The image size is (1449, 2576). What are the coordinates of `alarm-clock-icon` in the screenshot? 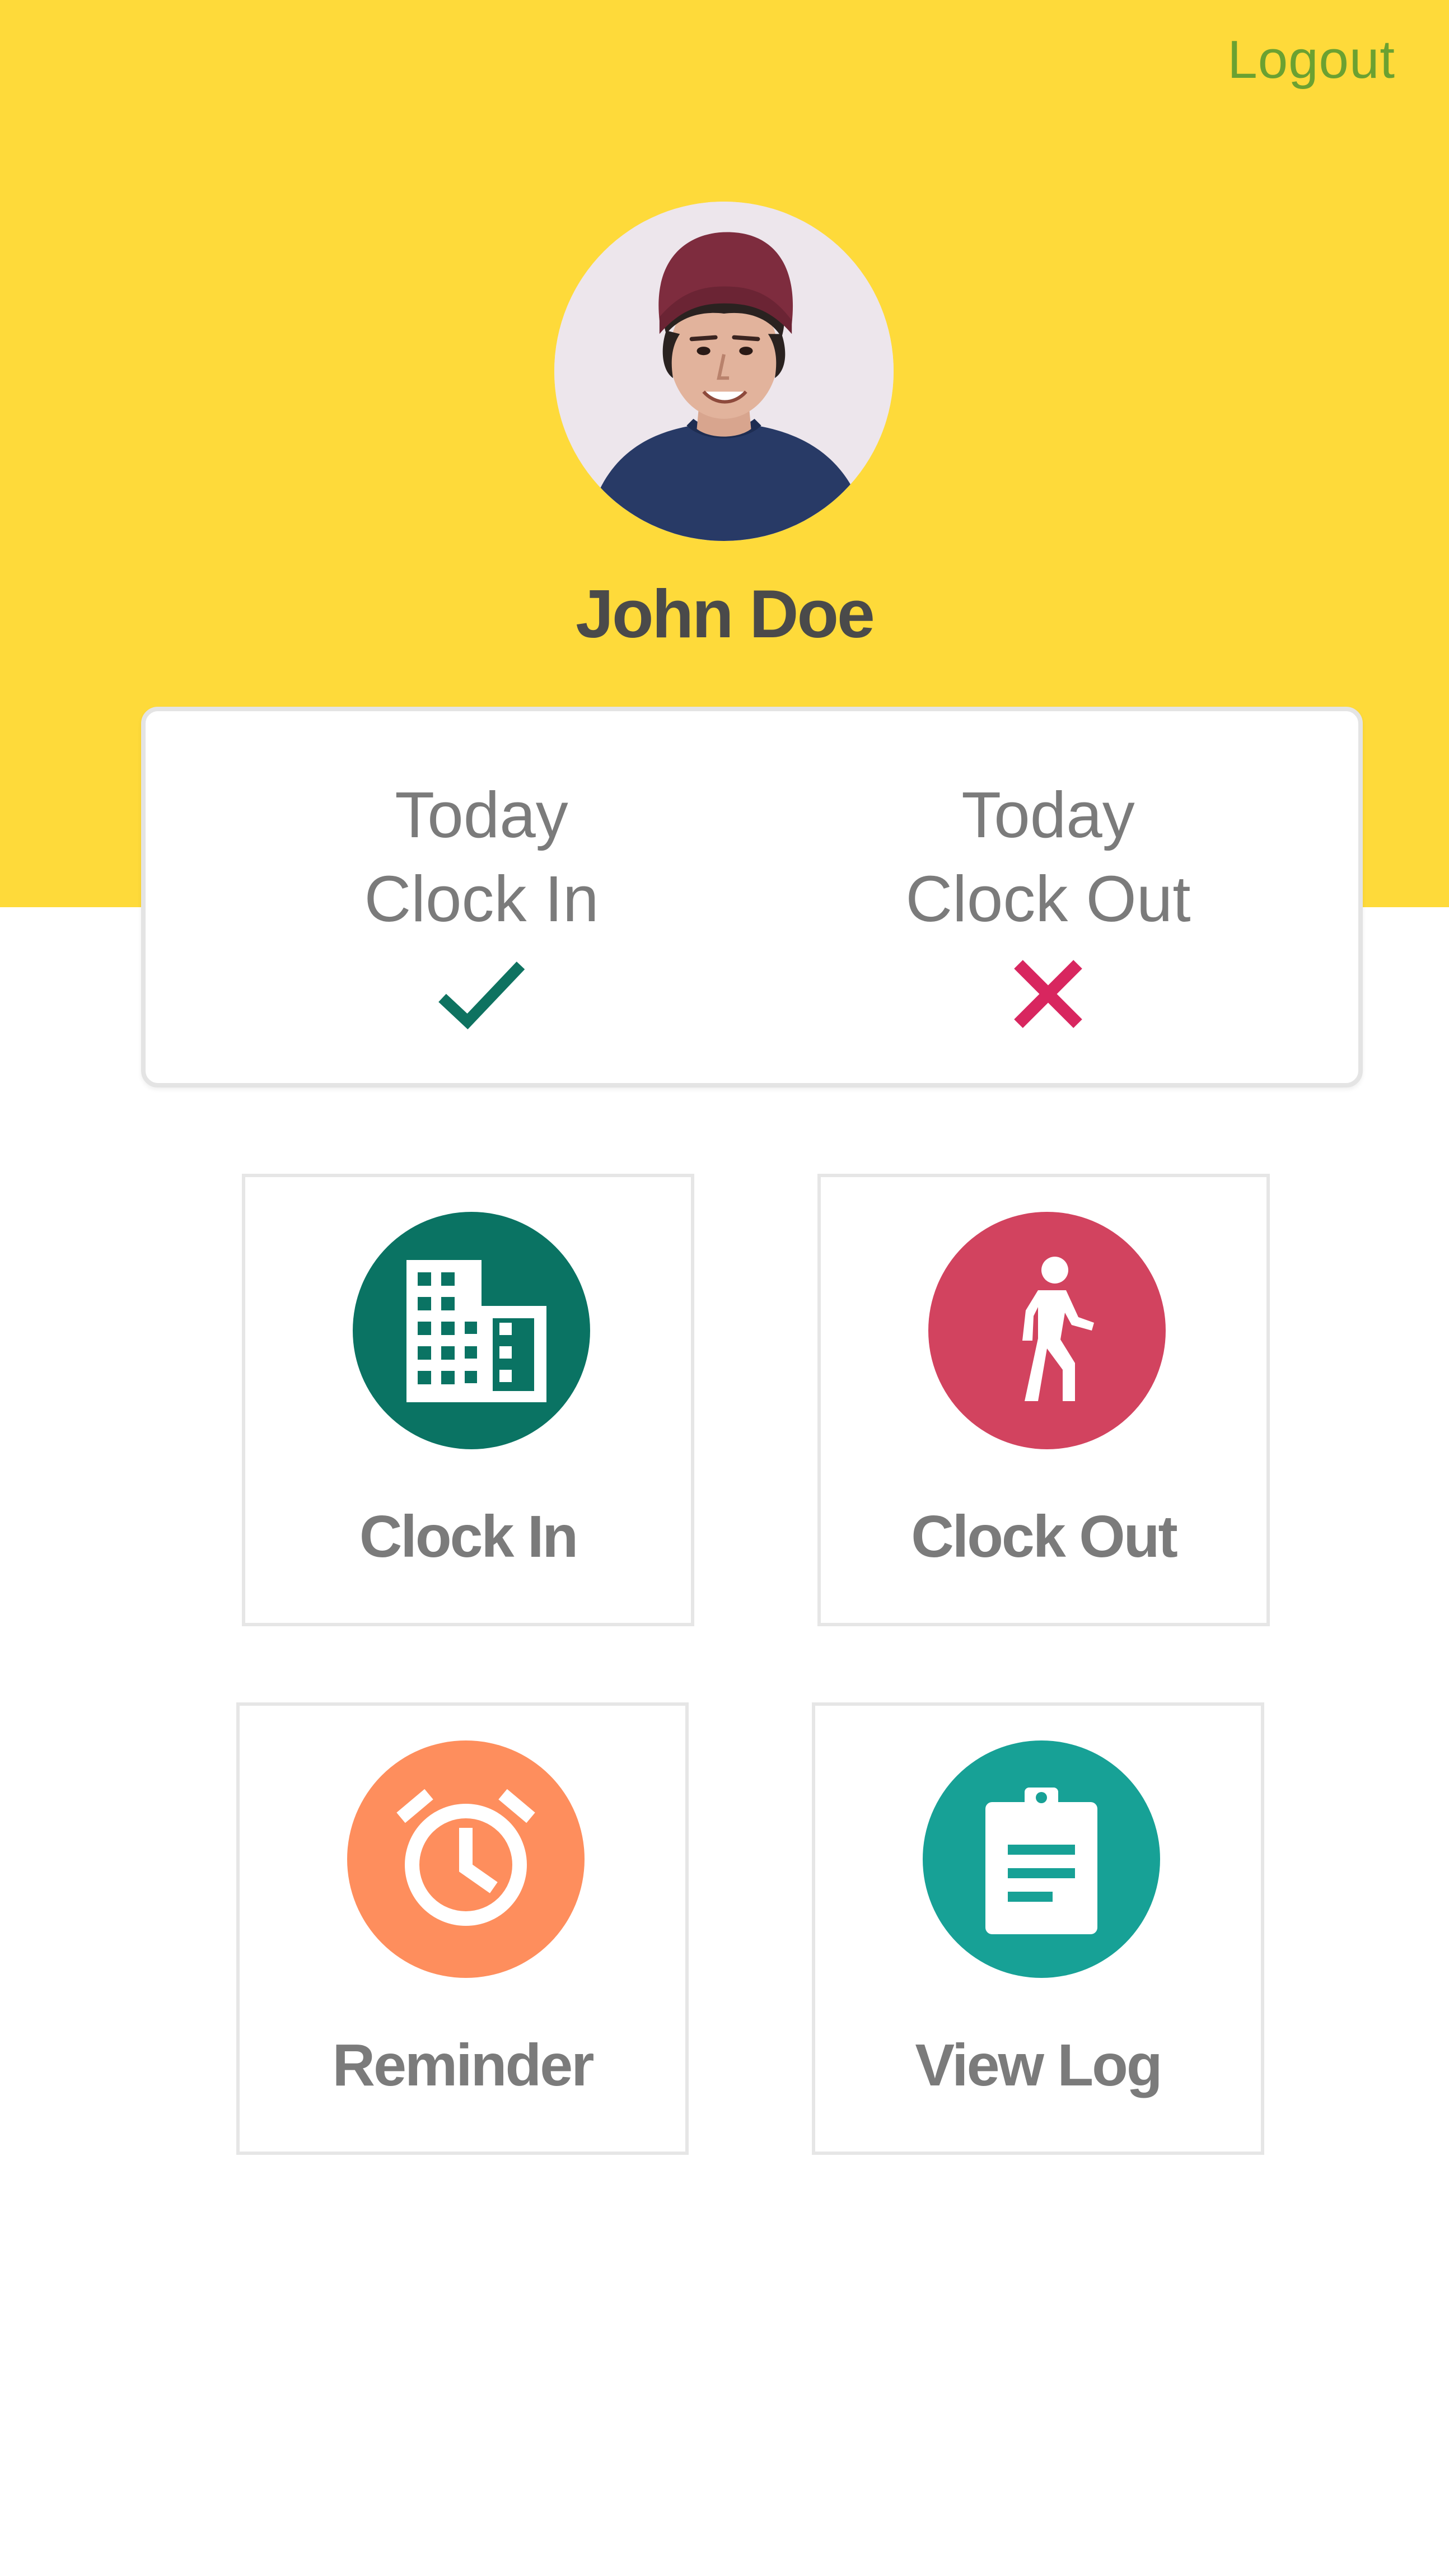 It's located at (465, 1858).